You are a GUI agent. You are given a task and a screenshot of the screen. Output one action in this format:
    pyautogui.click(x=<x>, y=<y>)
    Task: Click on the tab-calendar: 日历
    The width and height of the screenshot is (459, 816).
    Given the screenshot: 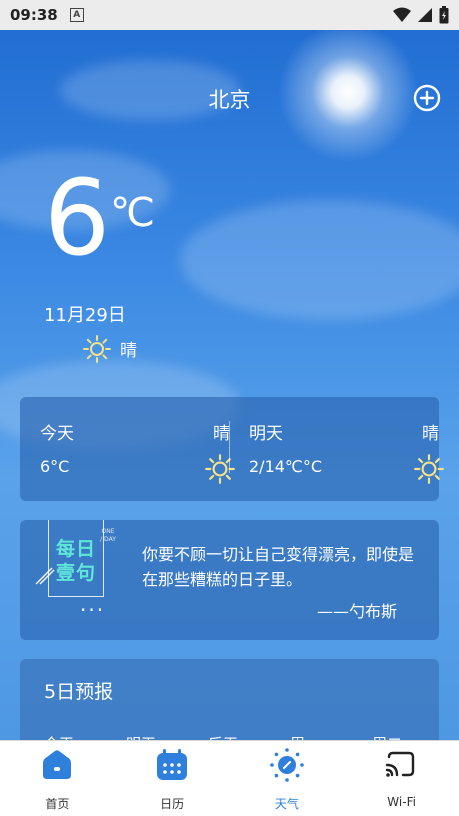 What is the action you would take?
    pyautogui.click(x=172, y=778)
    